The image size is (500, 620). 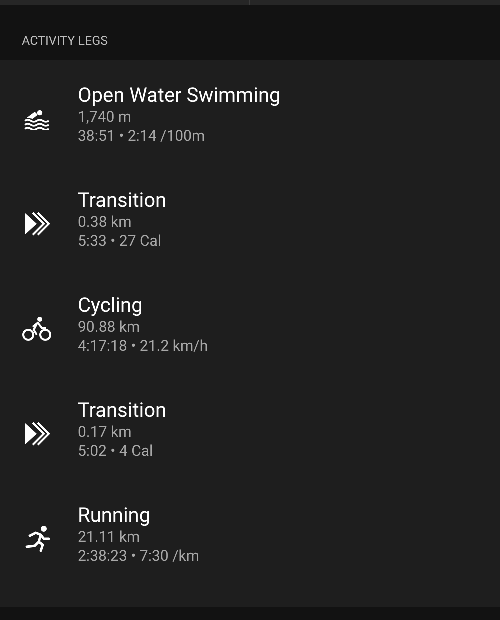 I want to click on leg-distance: 1,740 m, so click(x=105, y=117).